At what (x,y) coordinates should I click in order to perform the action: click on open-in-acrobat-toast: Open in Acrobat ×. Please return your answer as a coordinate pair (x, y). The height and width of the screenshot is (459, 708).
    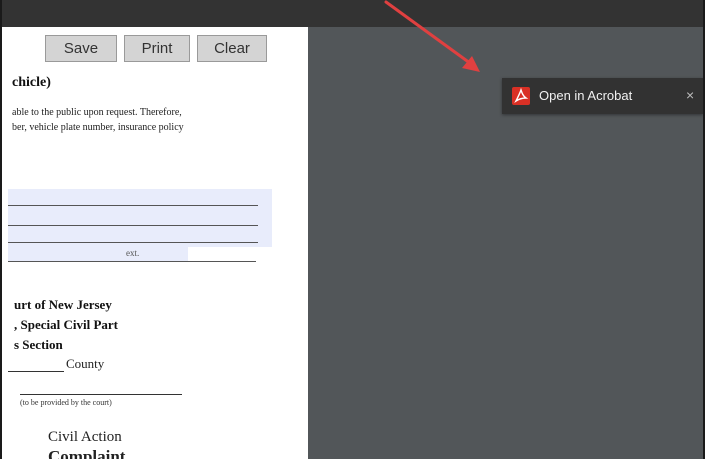
    Looking at the image, I should click on (602, 96).